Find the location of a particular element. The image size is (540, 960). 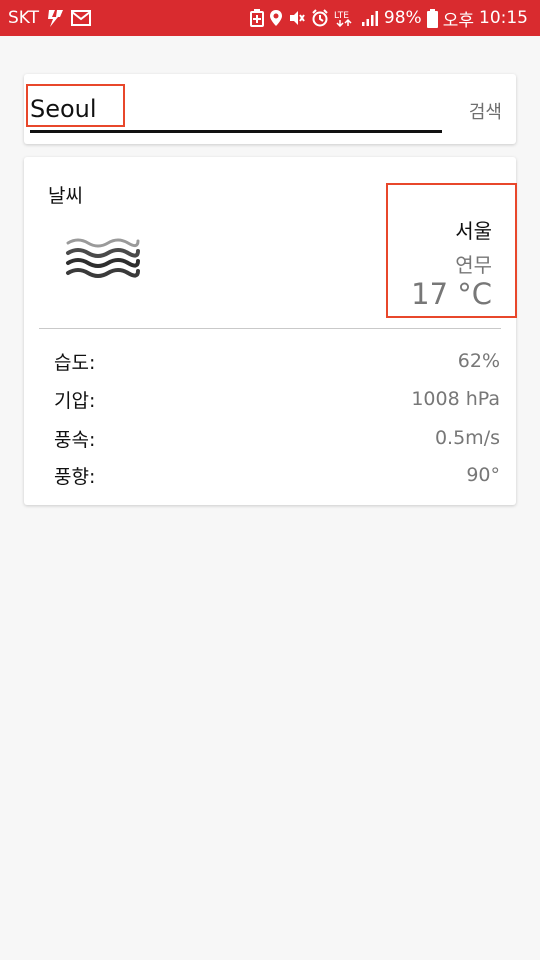

pressure-value: 1008 hPa is located at coordinates (455, 399).